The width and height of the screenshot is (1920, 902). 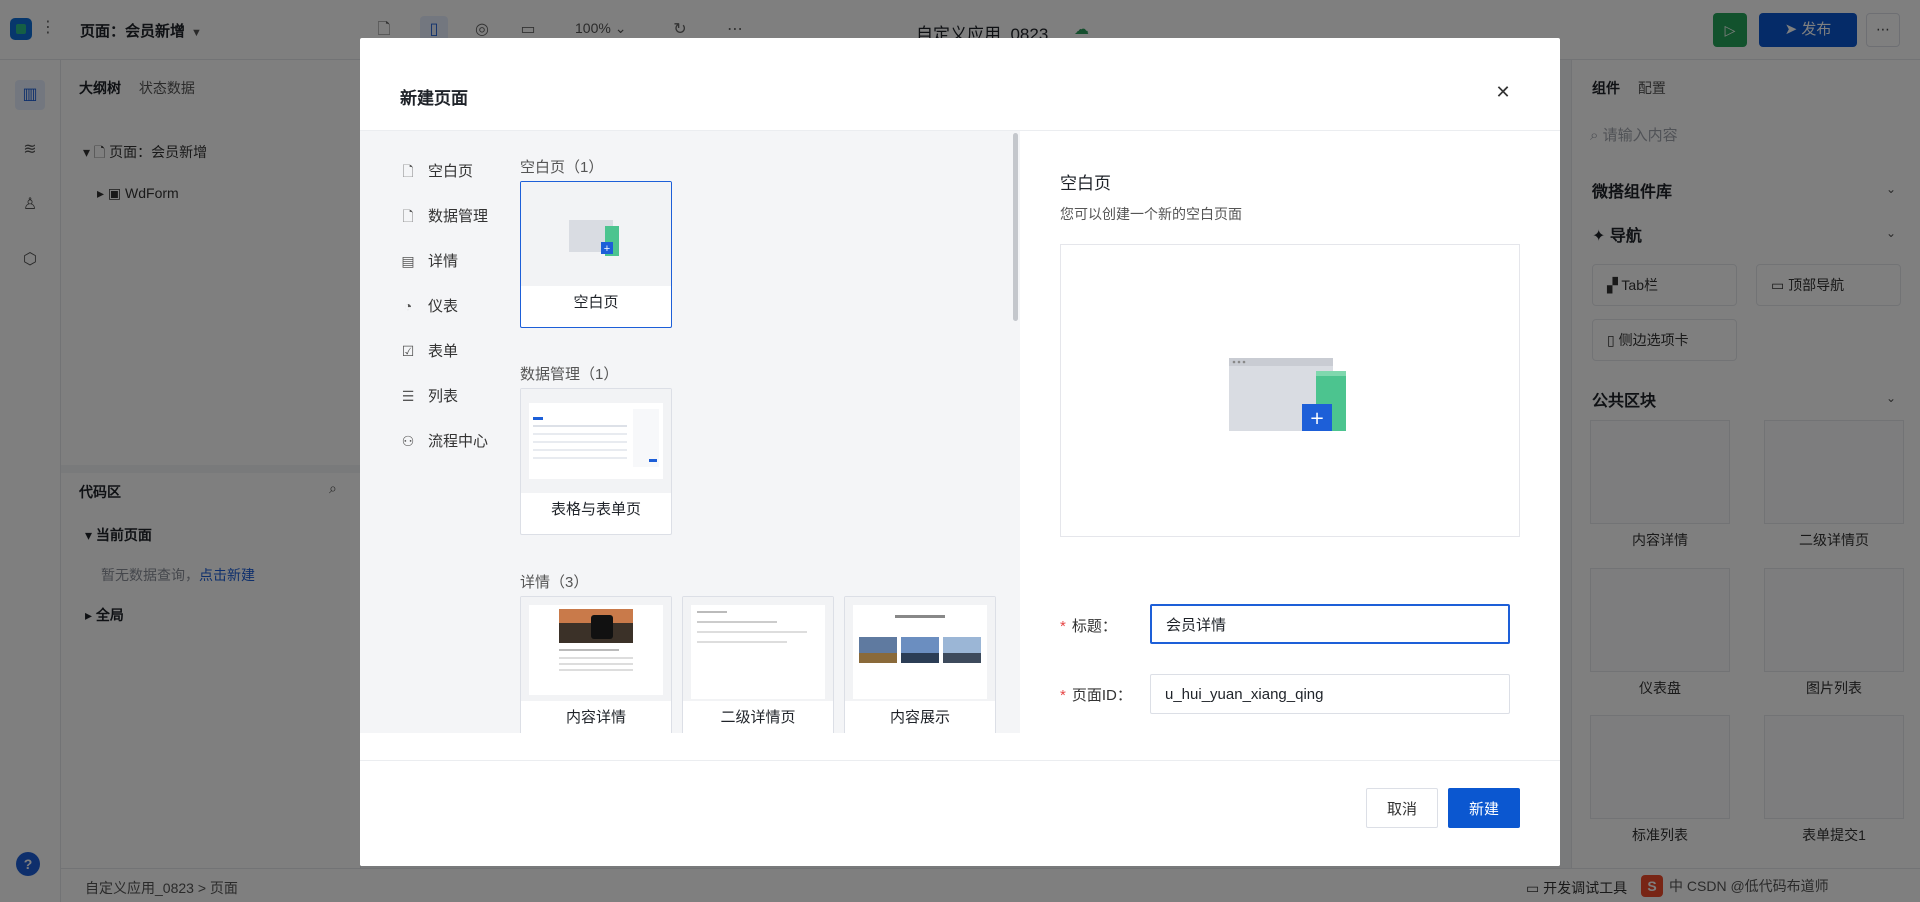 I want to click on create-button: 新建, so click(x=1484, y=808).